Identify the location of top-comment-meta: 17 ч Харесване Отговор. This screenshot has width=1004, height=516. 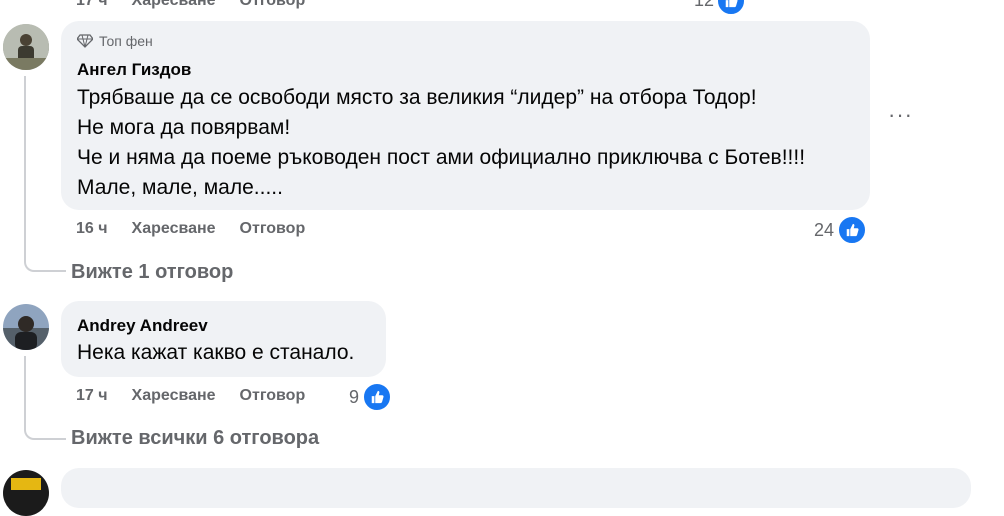
(202, 5).